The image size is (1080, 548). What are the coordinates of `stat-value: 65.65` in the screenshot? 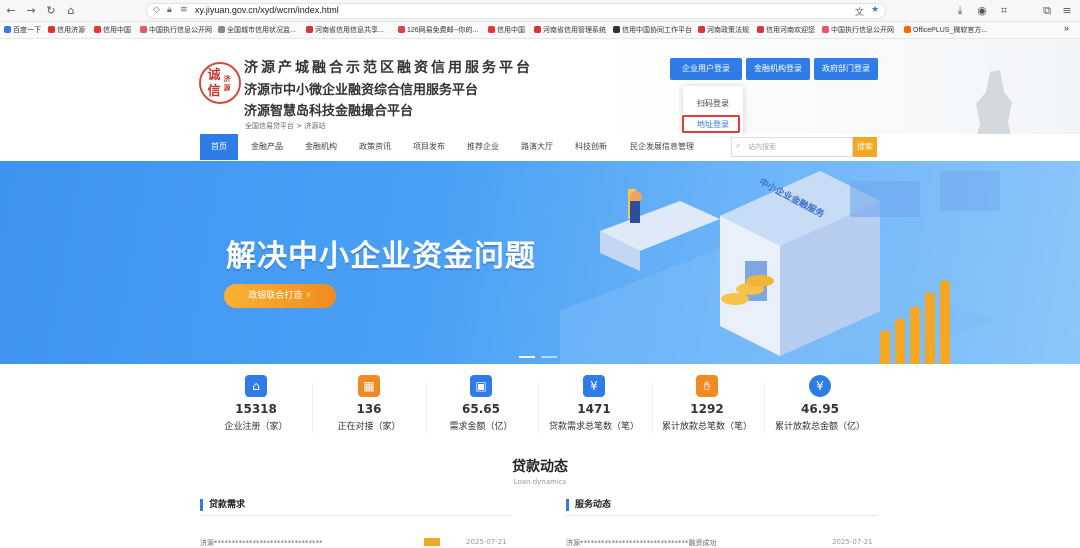 It's located at (481, 409).